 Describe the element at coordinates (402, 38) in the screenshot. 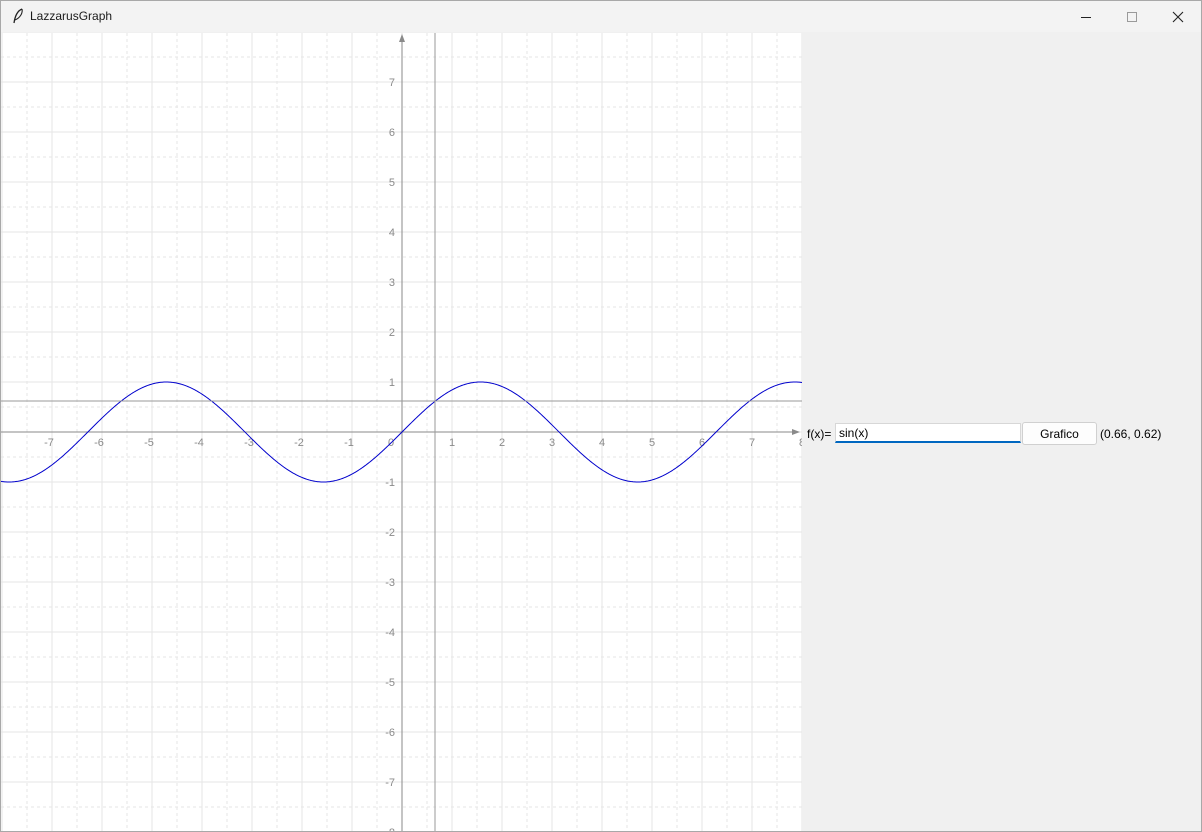

I see `y-axis-arrow` at that location.